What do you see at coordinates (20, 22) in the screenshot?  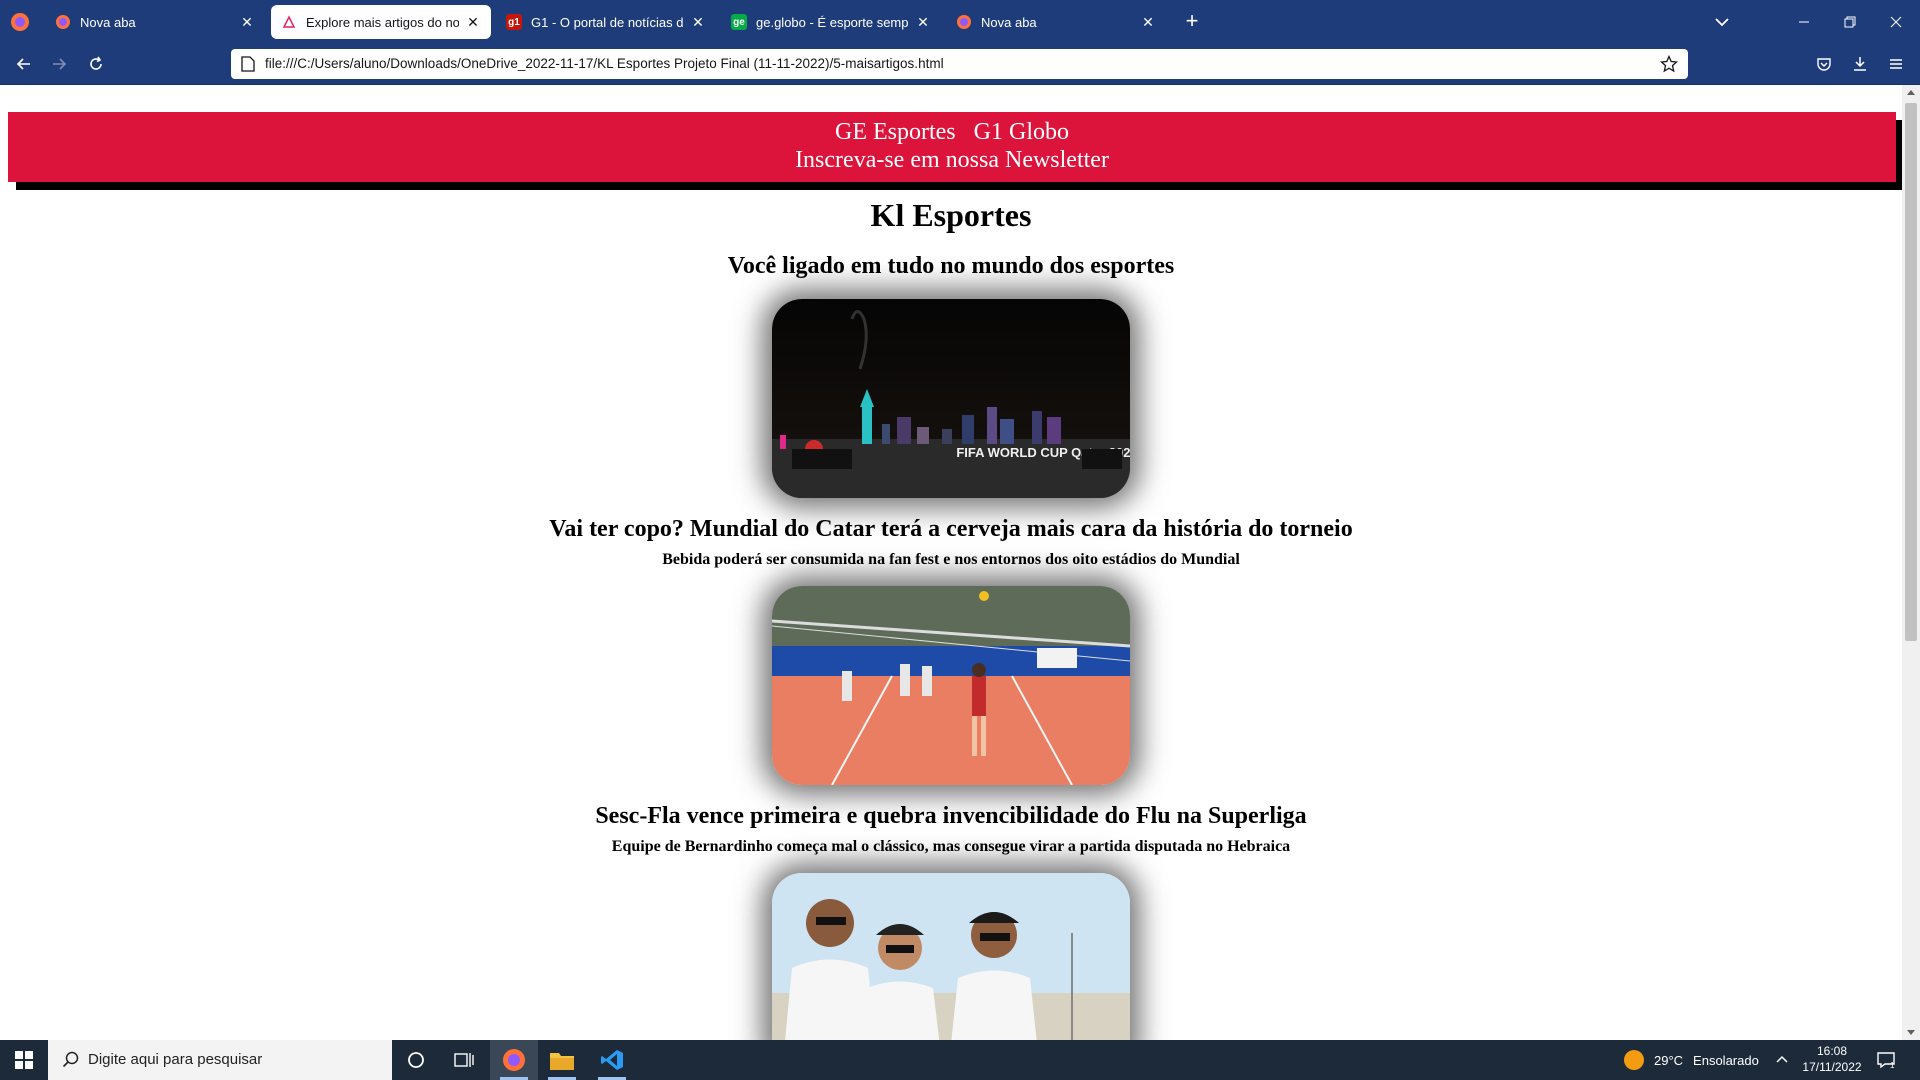 I see `firefox-view-icon` at bounding box center [20, 22].